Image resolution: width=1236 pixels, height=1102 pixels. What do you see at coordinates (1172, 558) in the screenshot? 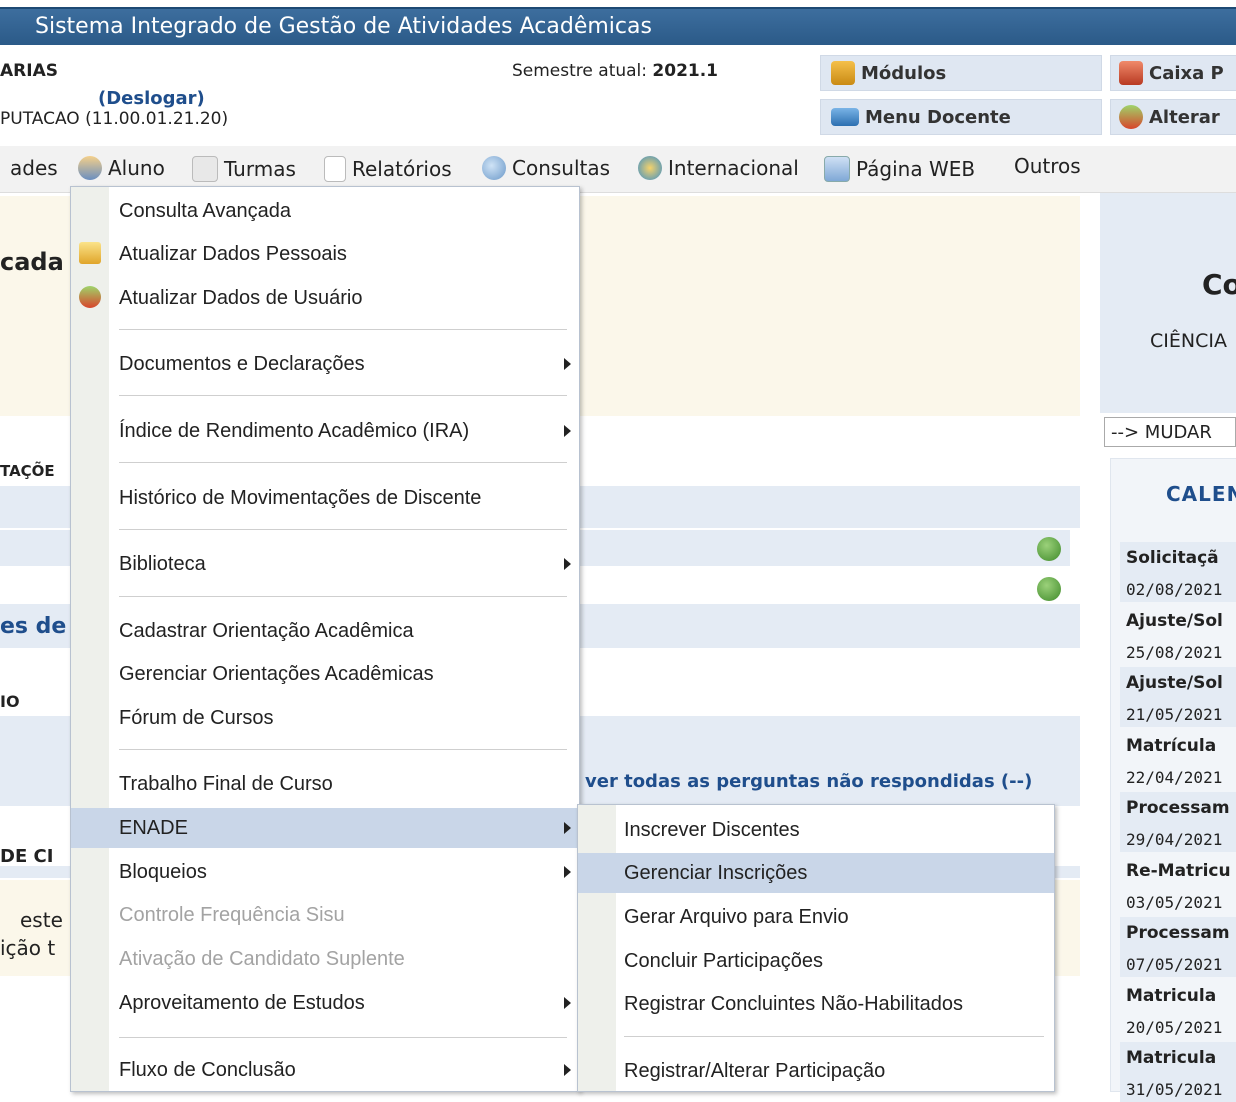
I see `calendar-event-title: Solicitaçã` at bounding box center [1172, 558].